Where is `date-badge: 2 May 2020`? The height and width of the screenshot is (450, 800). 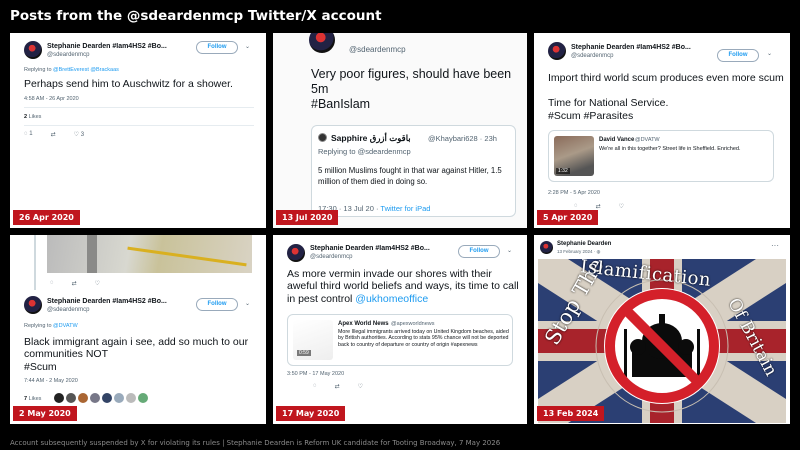 date-badge: 2 May 2020 is located at coordinates (45, 413).